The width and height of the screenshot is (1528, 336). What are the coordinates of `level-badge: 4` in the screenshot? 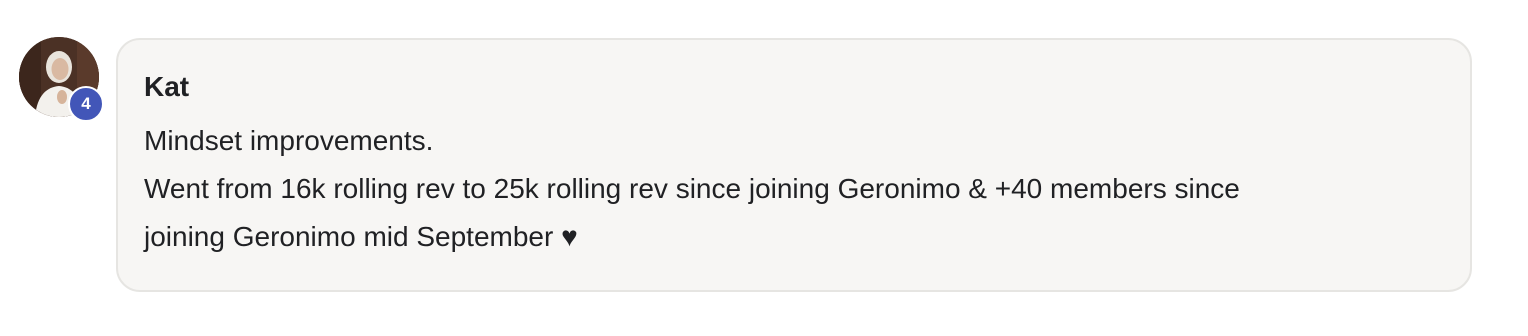 It's located at (86, 104).